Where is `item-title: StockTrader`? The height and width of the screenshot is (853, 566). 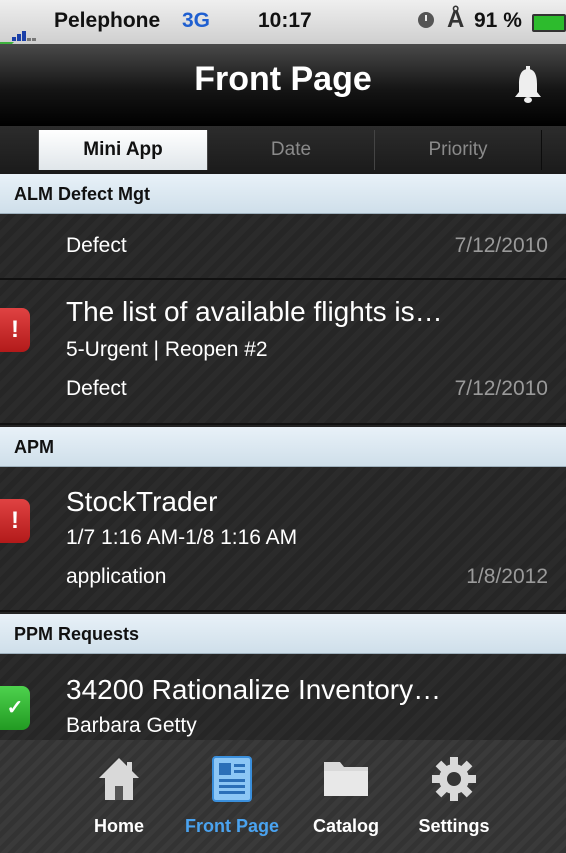
item-title: StockTrader is located at coordinates (142, 501).